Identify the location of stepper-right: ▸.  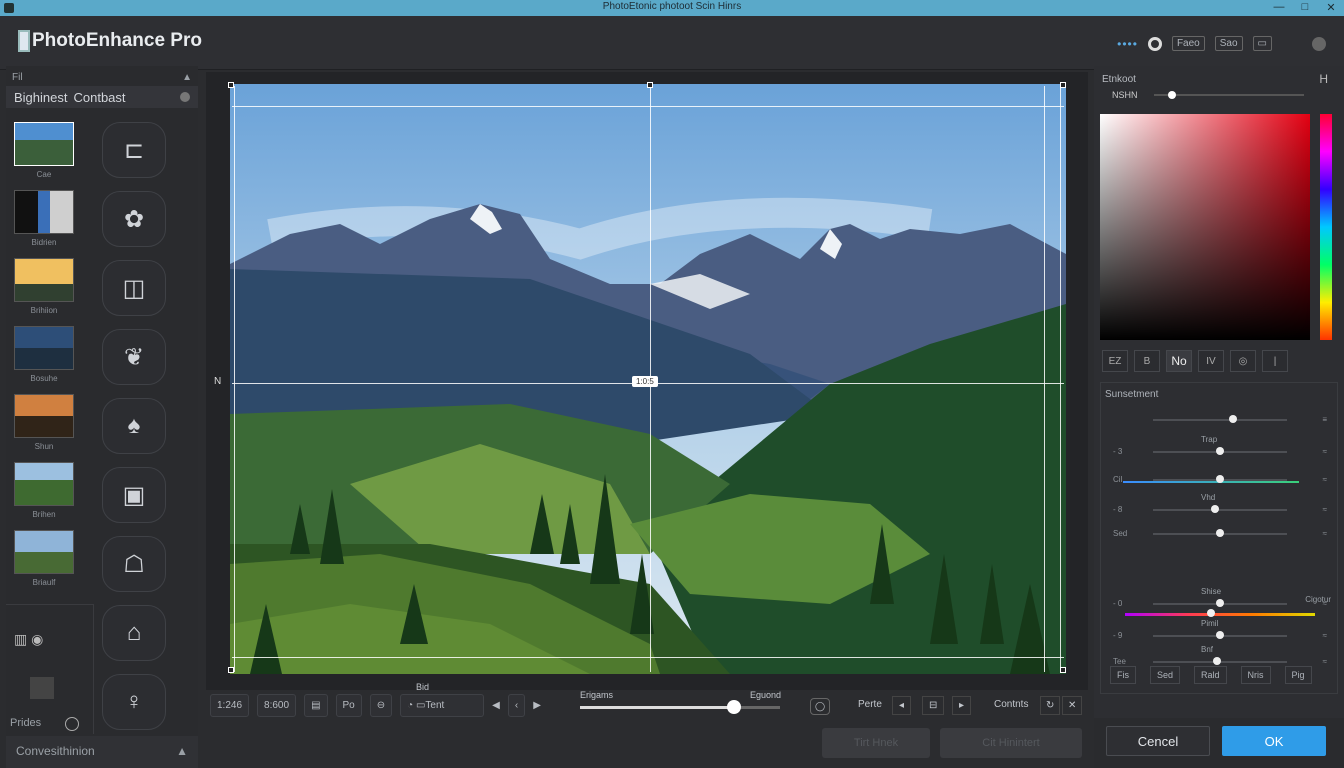
(962, 705).